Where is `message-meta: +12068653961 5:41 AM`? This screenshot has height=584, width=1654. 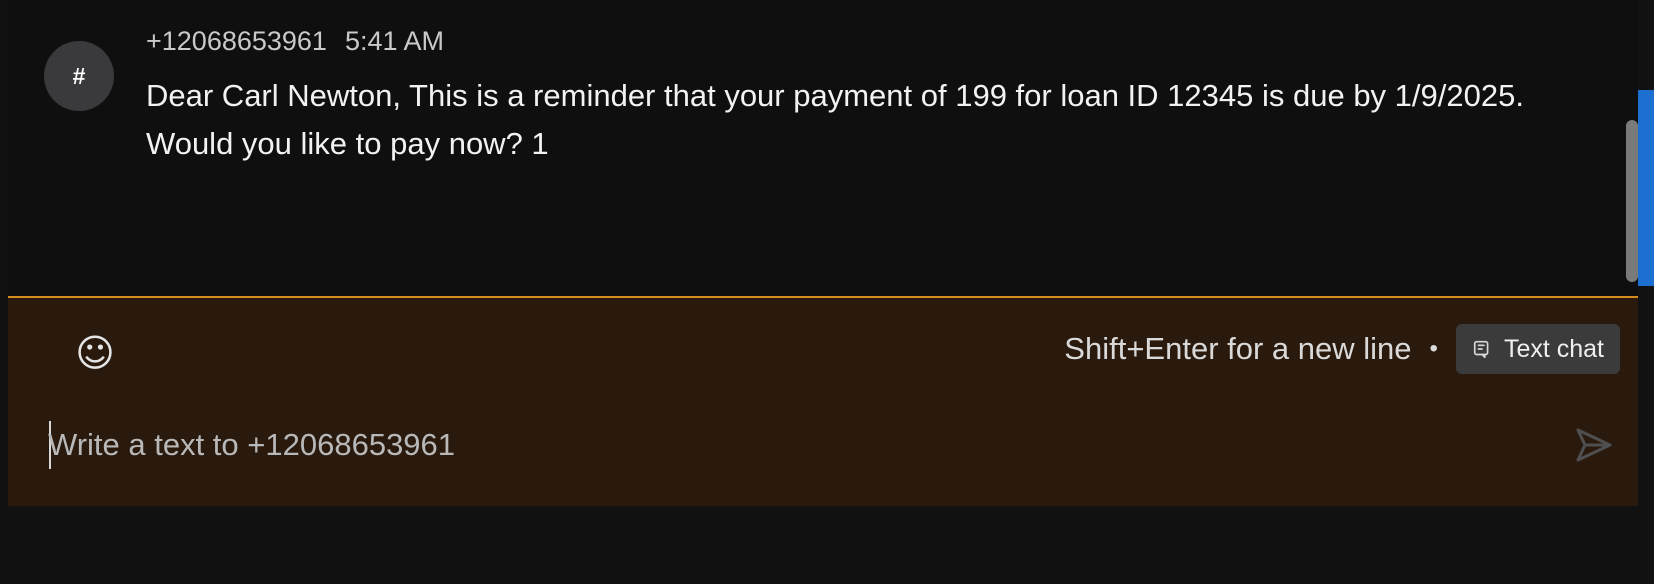 message-meta: +12068653961 5:41 AM is located at coordinates (295, 41).